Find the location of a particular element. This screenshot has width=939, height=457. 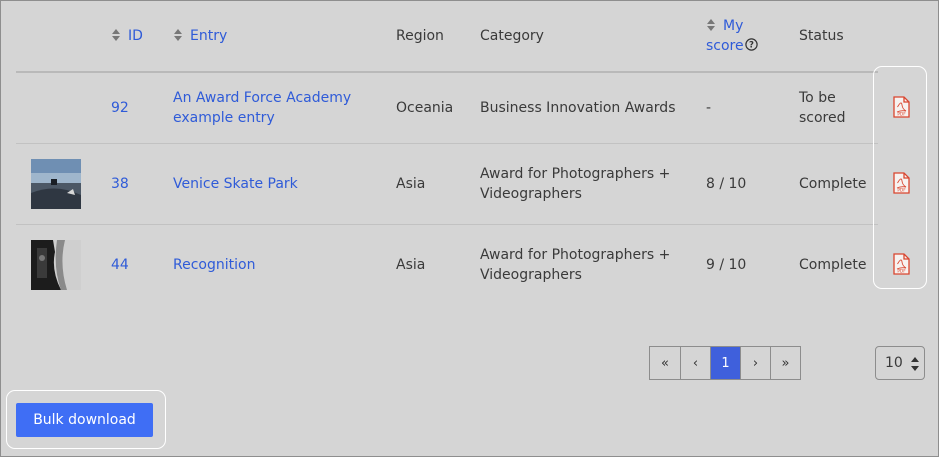

help-icon: ? is located at coordinates (751, 44).